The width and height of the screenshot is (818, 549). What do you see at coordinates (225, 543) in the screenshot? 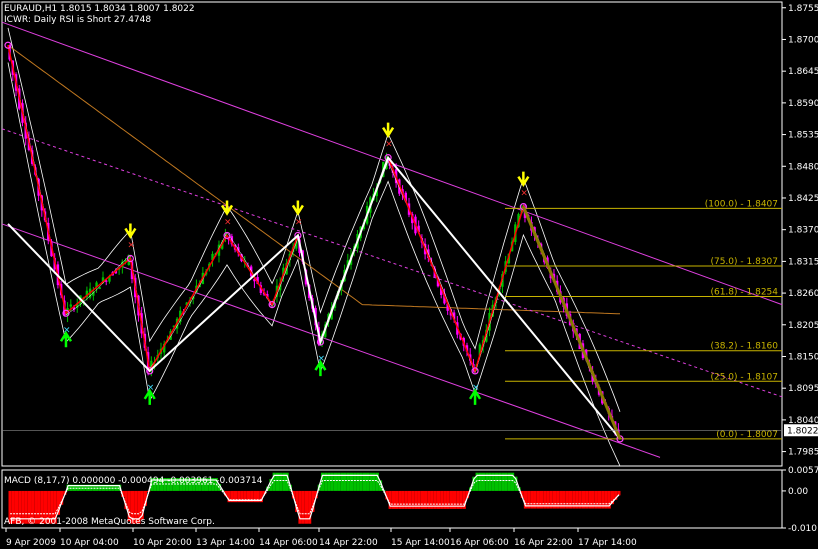
I see `x-tick-label: 13 Apr 14:00` at bounding box center [225, 543].